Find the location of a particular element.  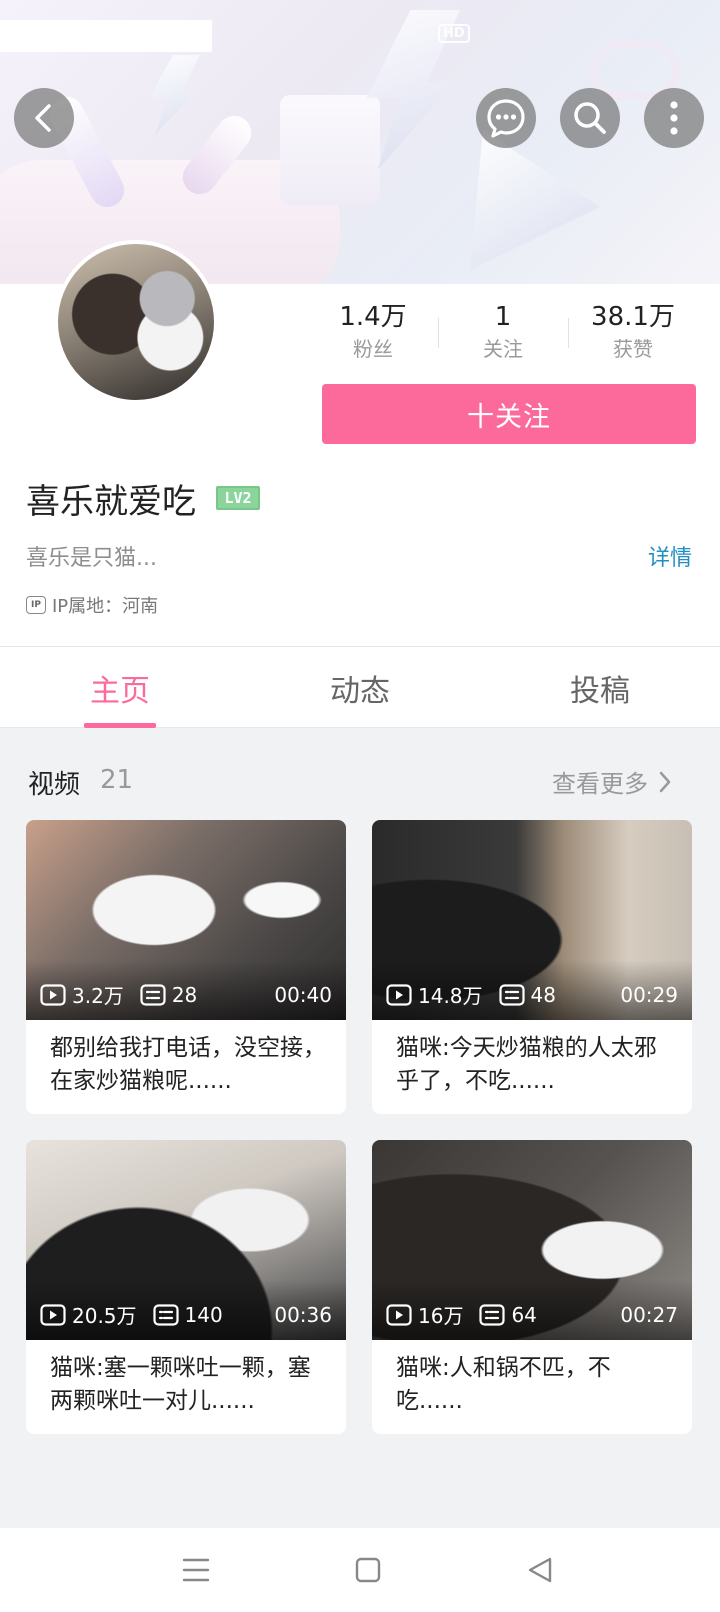

more-button is located at coordinates (674, 118).